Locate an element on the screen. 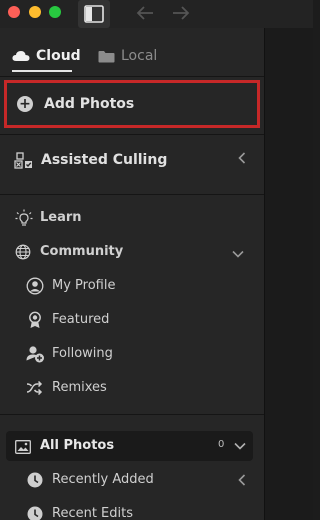 Image resolution: width=320 pixels, height=520 pixels. recently-added-item: Recently Added is located at coordinates (132, 480).